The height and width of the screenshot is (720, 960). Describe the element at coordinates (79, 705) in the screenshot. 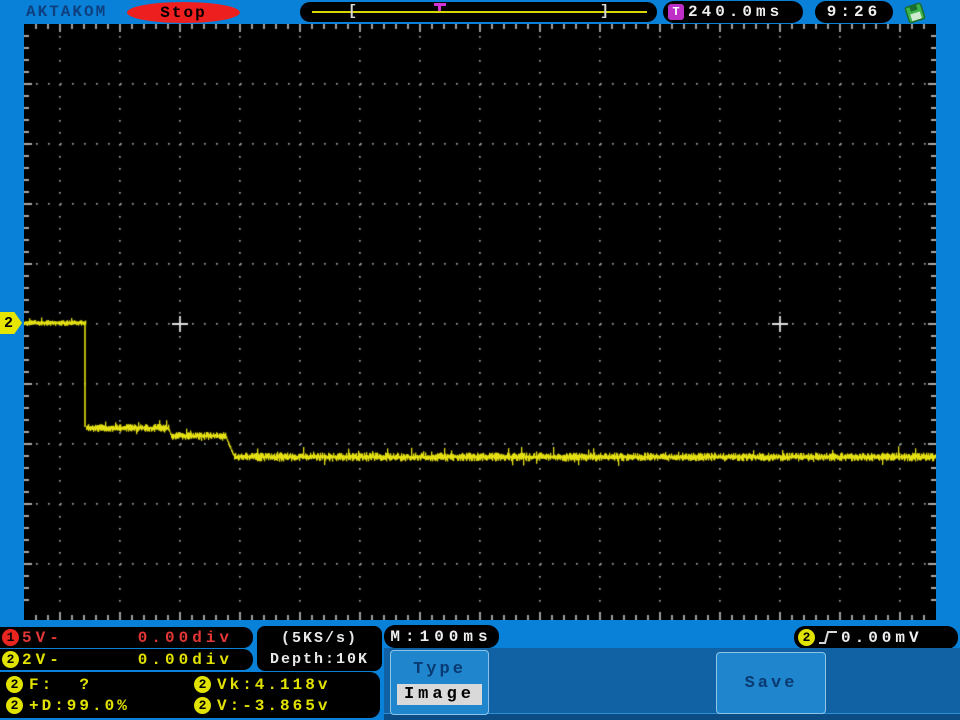

I see `measurement-text: +D:99.0%` at that location.